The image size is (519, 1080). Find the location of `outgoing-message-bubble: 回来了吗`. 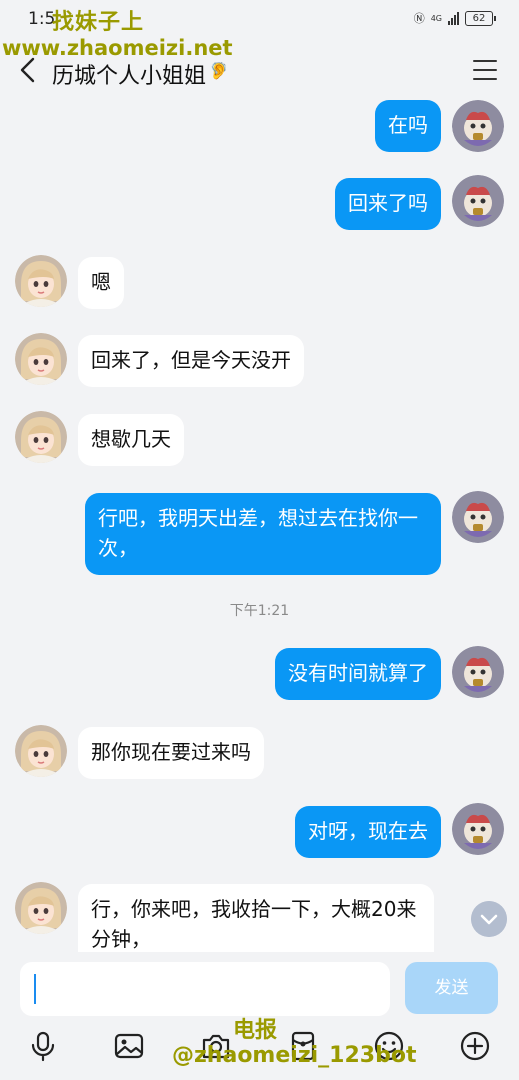

outgoing-message-bubble: 回来了吗 is located at coordinates (388, 204).